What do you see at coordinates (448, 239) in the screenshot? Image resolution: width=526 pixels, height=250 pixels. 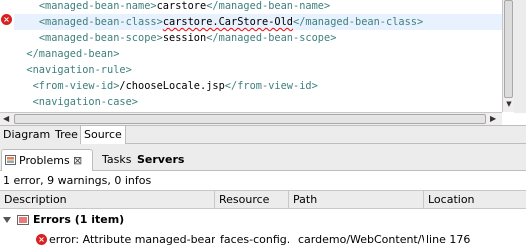 I see `error-location: line 176` at bounding box center [448, 239].